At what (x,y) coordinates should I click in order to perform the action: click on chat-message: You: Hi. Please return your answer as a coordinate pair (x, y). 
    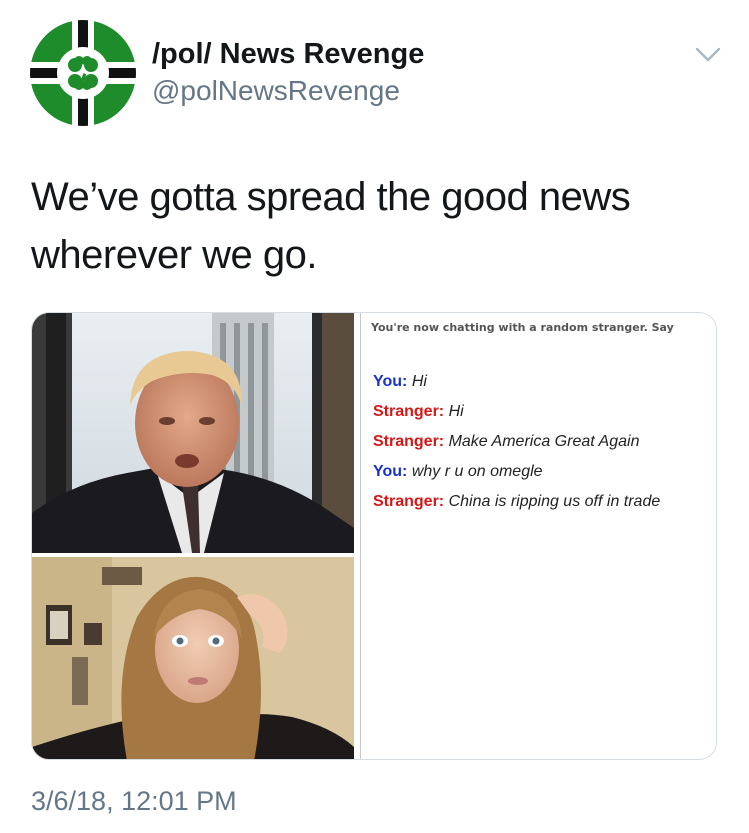
    Looking at the image, I should click on (516, 382).